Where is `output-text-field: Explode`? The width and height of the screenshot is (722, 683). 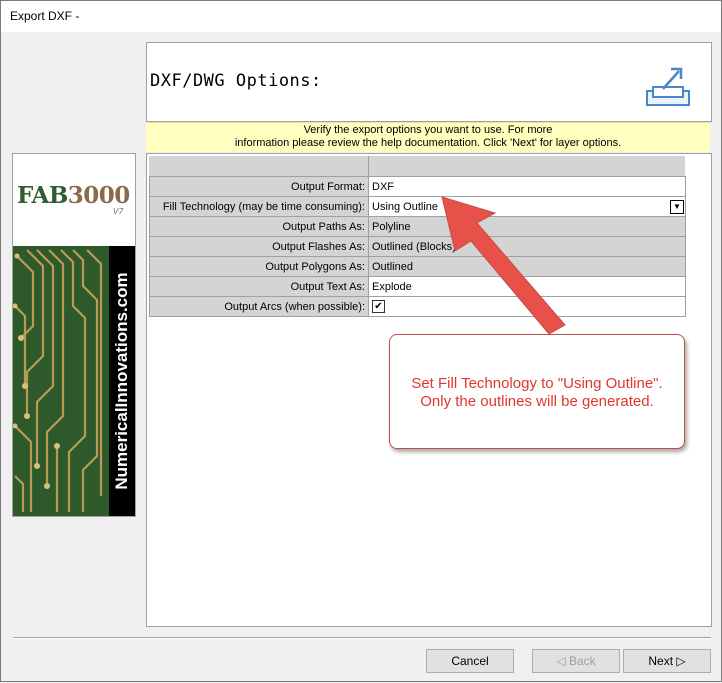 output-text-field: Explode is located at coordinates (527, 286).